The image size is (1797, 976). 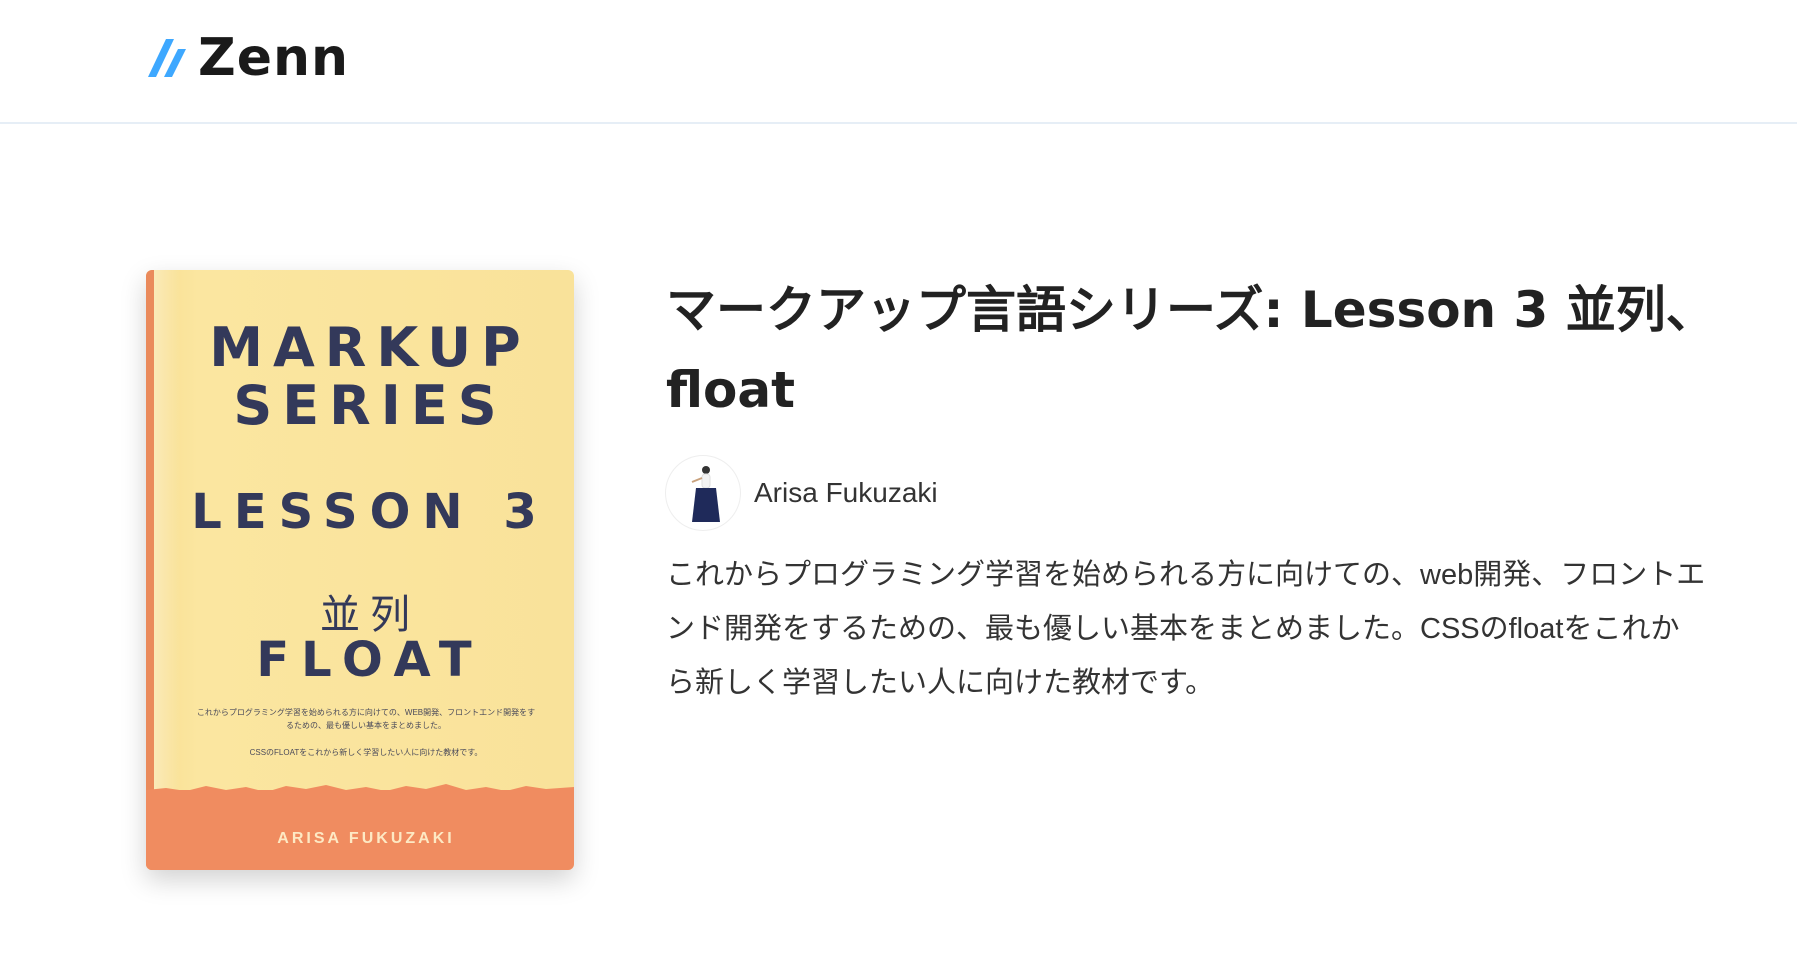 I want to click on cover-subtitle: FLOAT, so click(x=370, y=660).